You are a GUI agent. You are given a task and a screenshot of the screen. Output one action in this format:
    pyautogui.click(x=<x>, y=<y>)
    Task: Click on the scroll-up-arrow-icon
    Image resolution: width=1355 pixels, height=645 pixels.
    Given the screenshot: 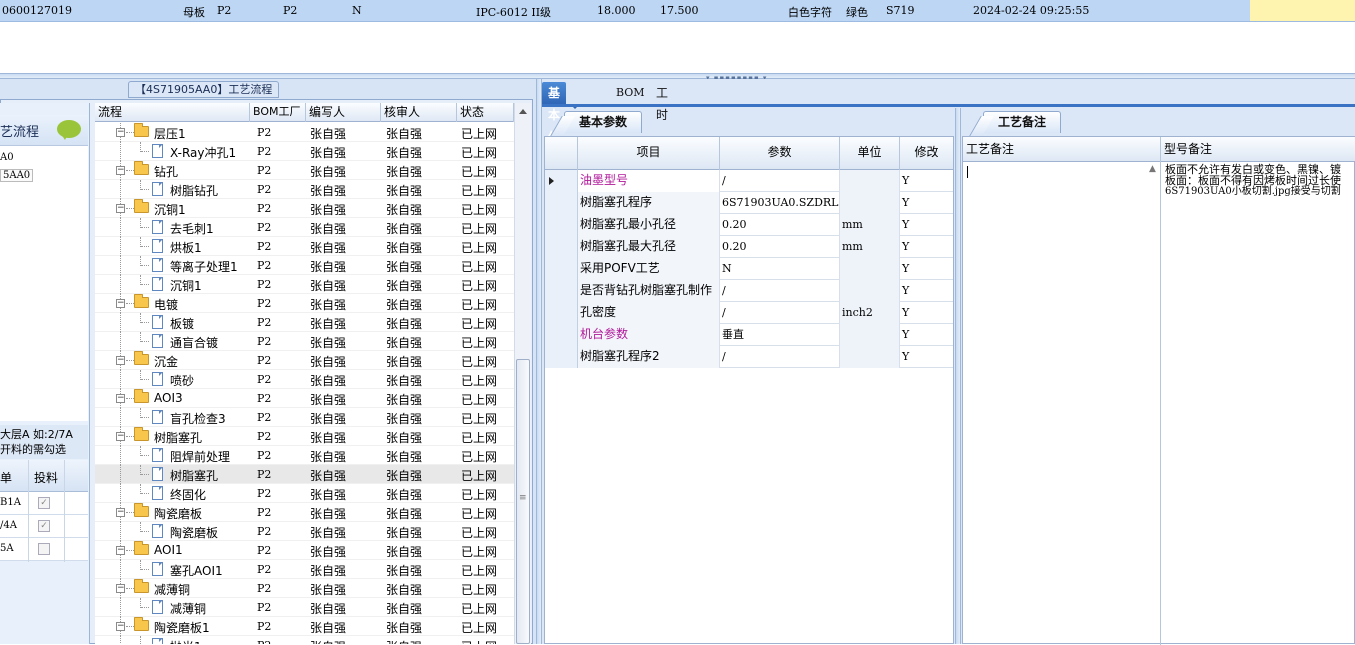 What is the action you would take?
    pyautogui.click(x=523, y=111)
    